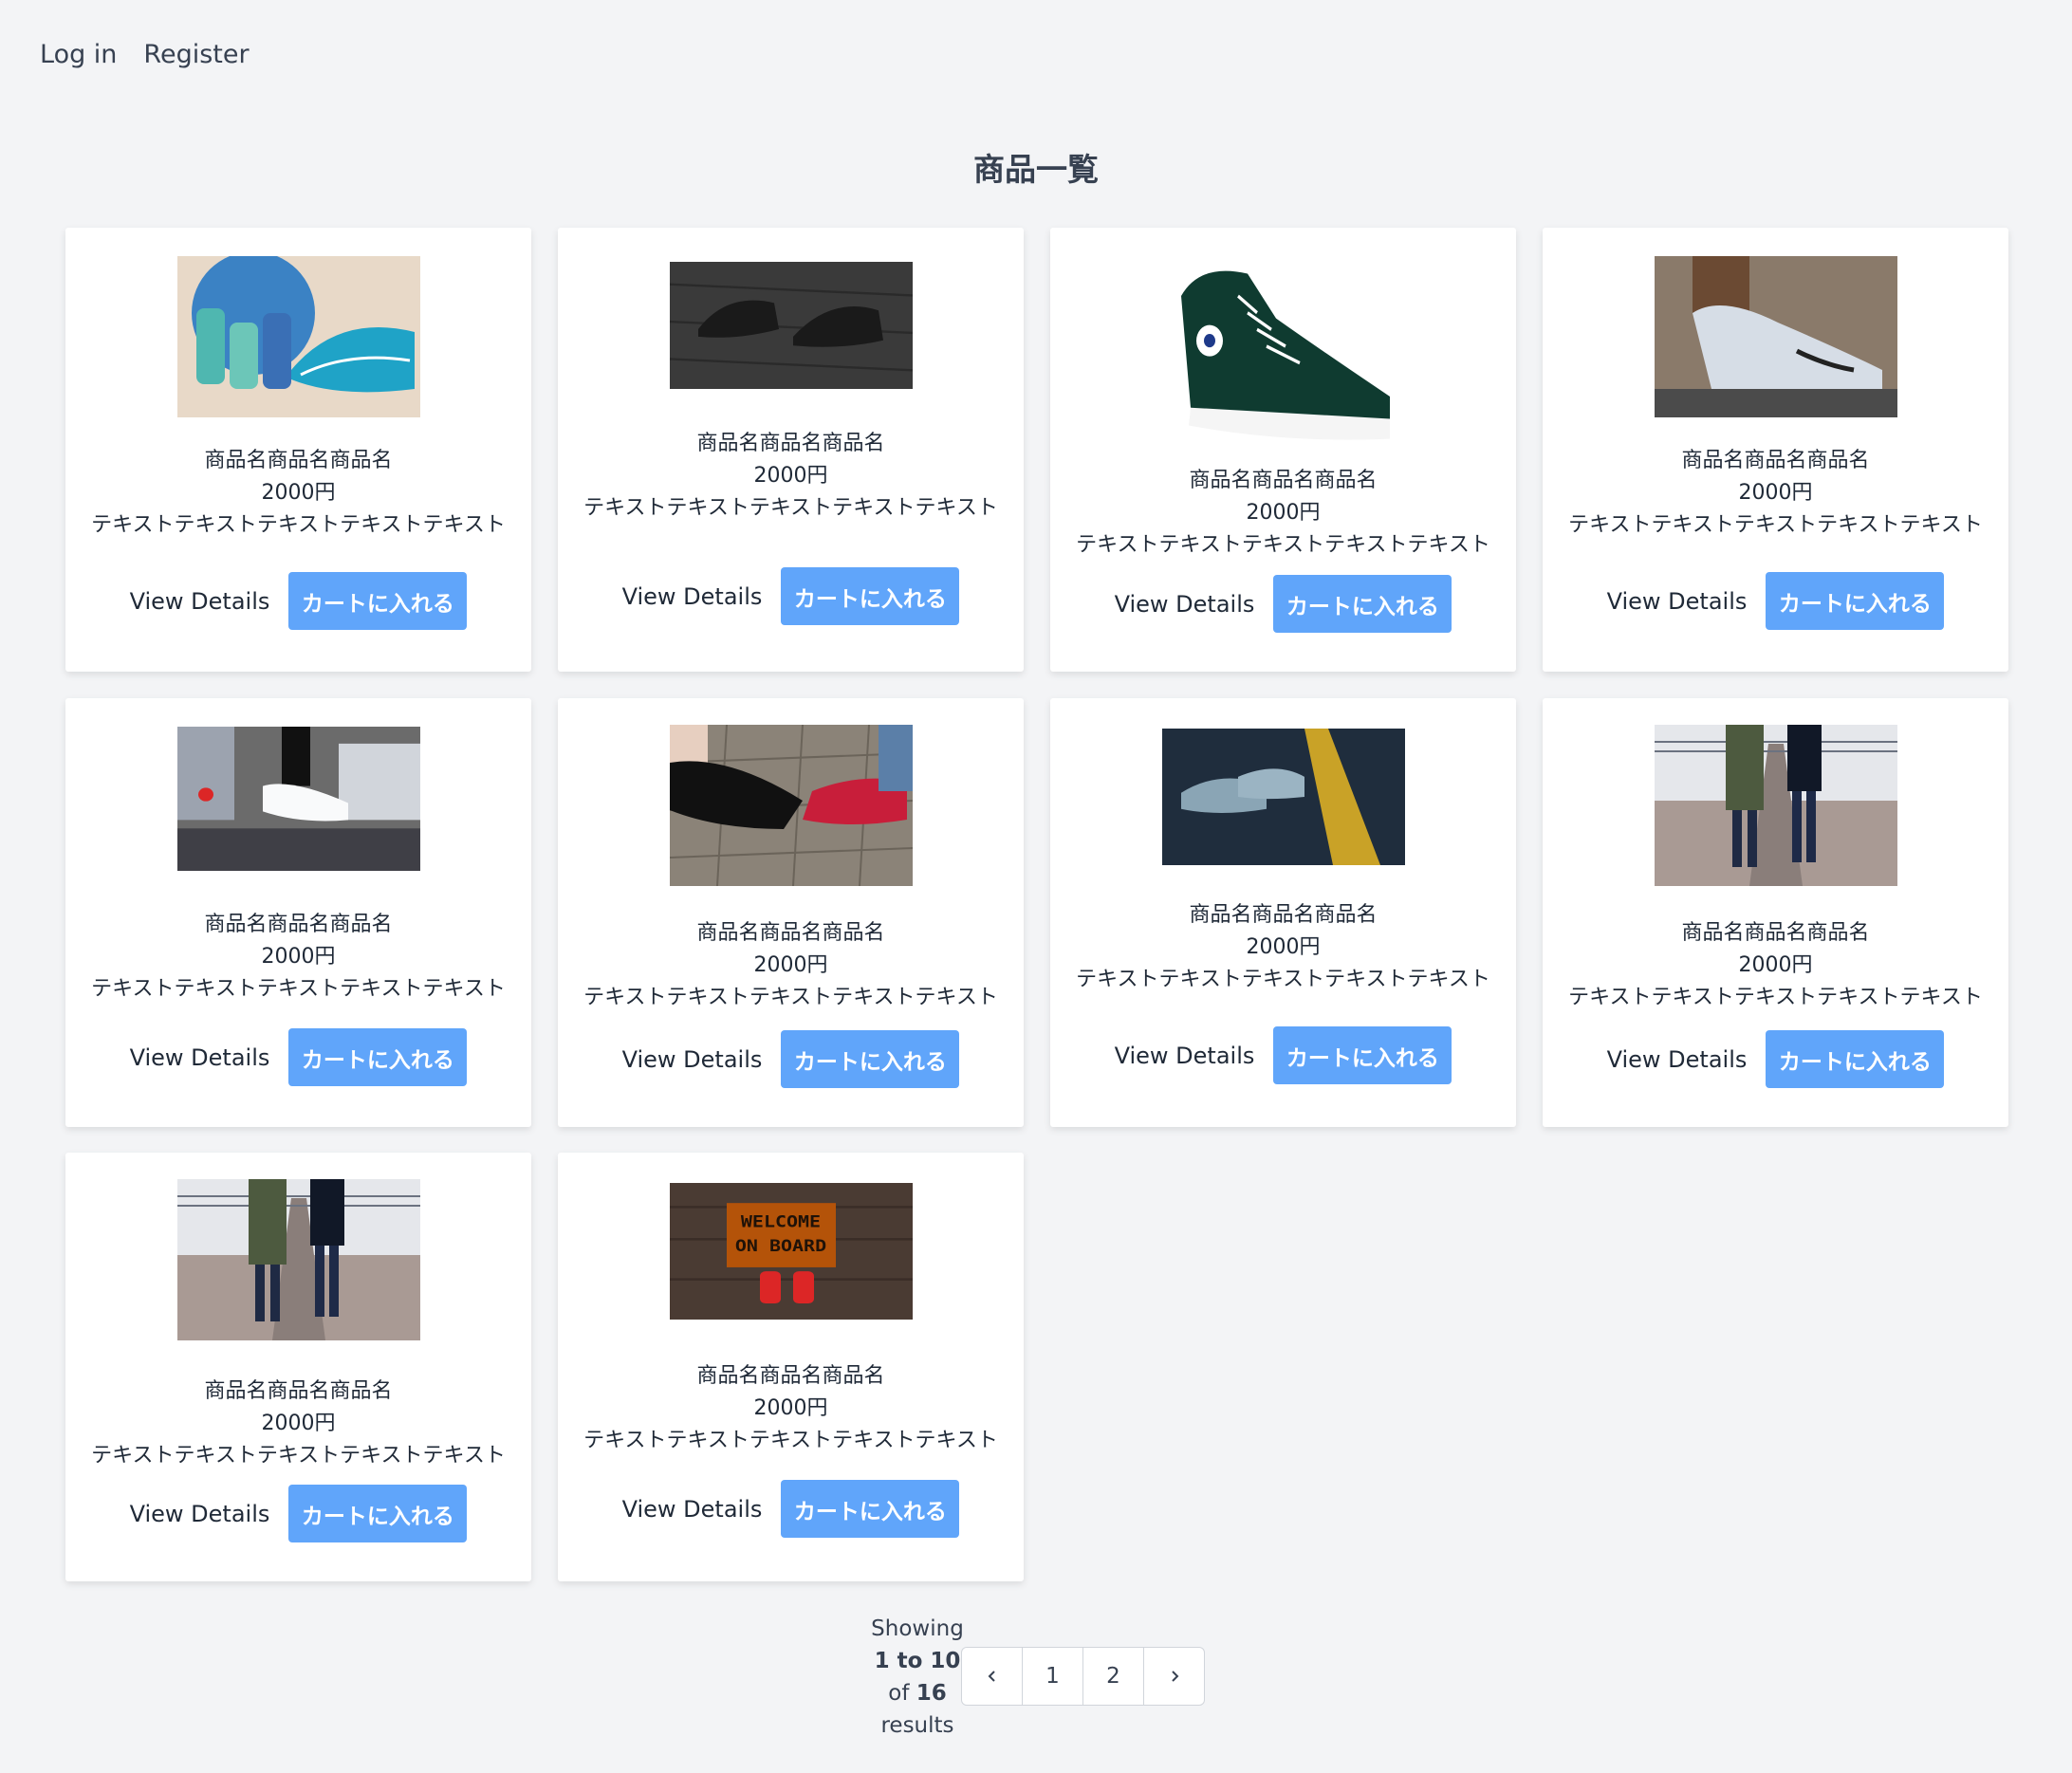 This screenshot has width=2072, height=1773. I want to click on chevron-left-icon, so click(991, 1677).